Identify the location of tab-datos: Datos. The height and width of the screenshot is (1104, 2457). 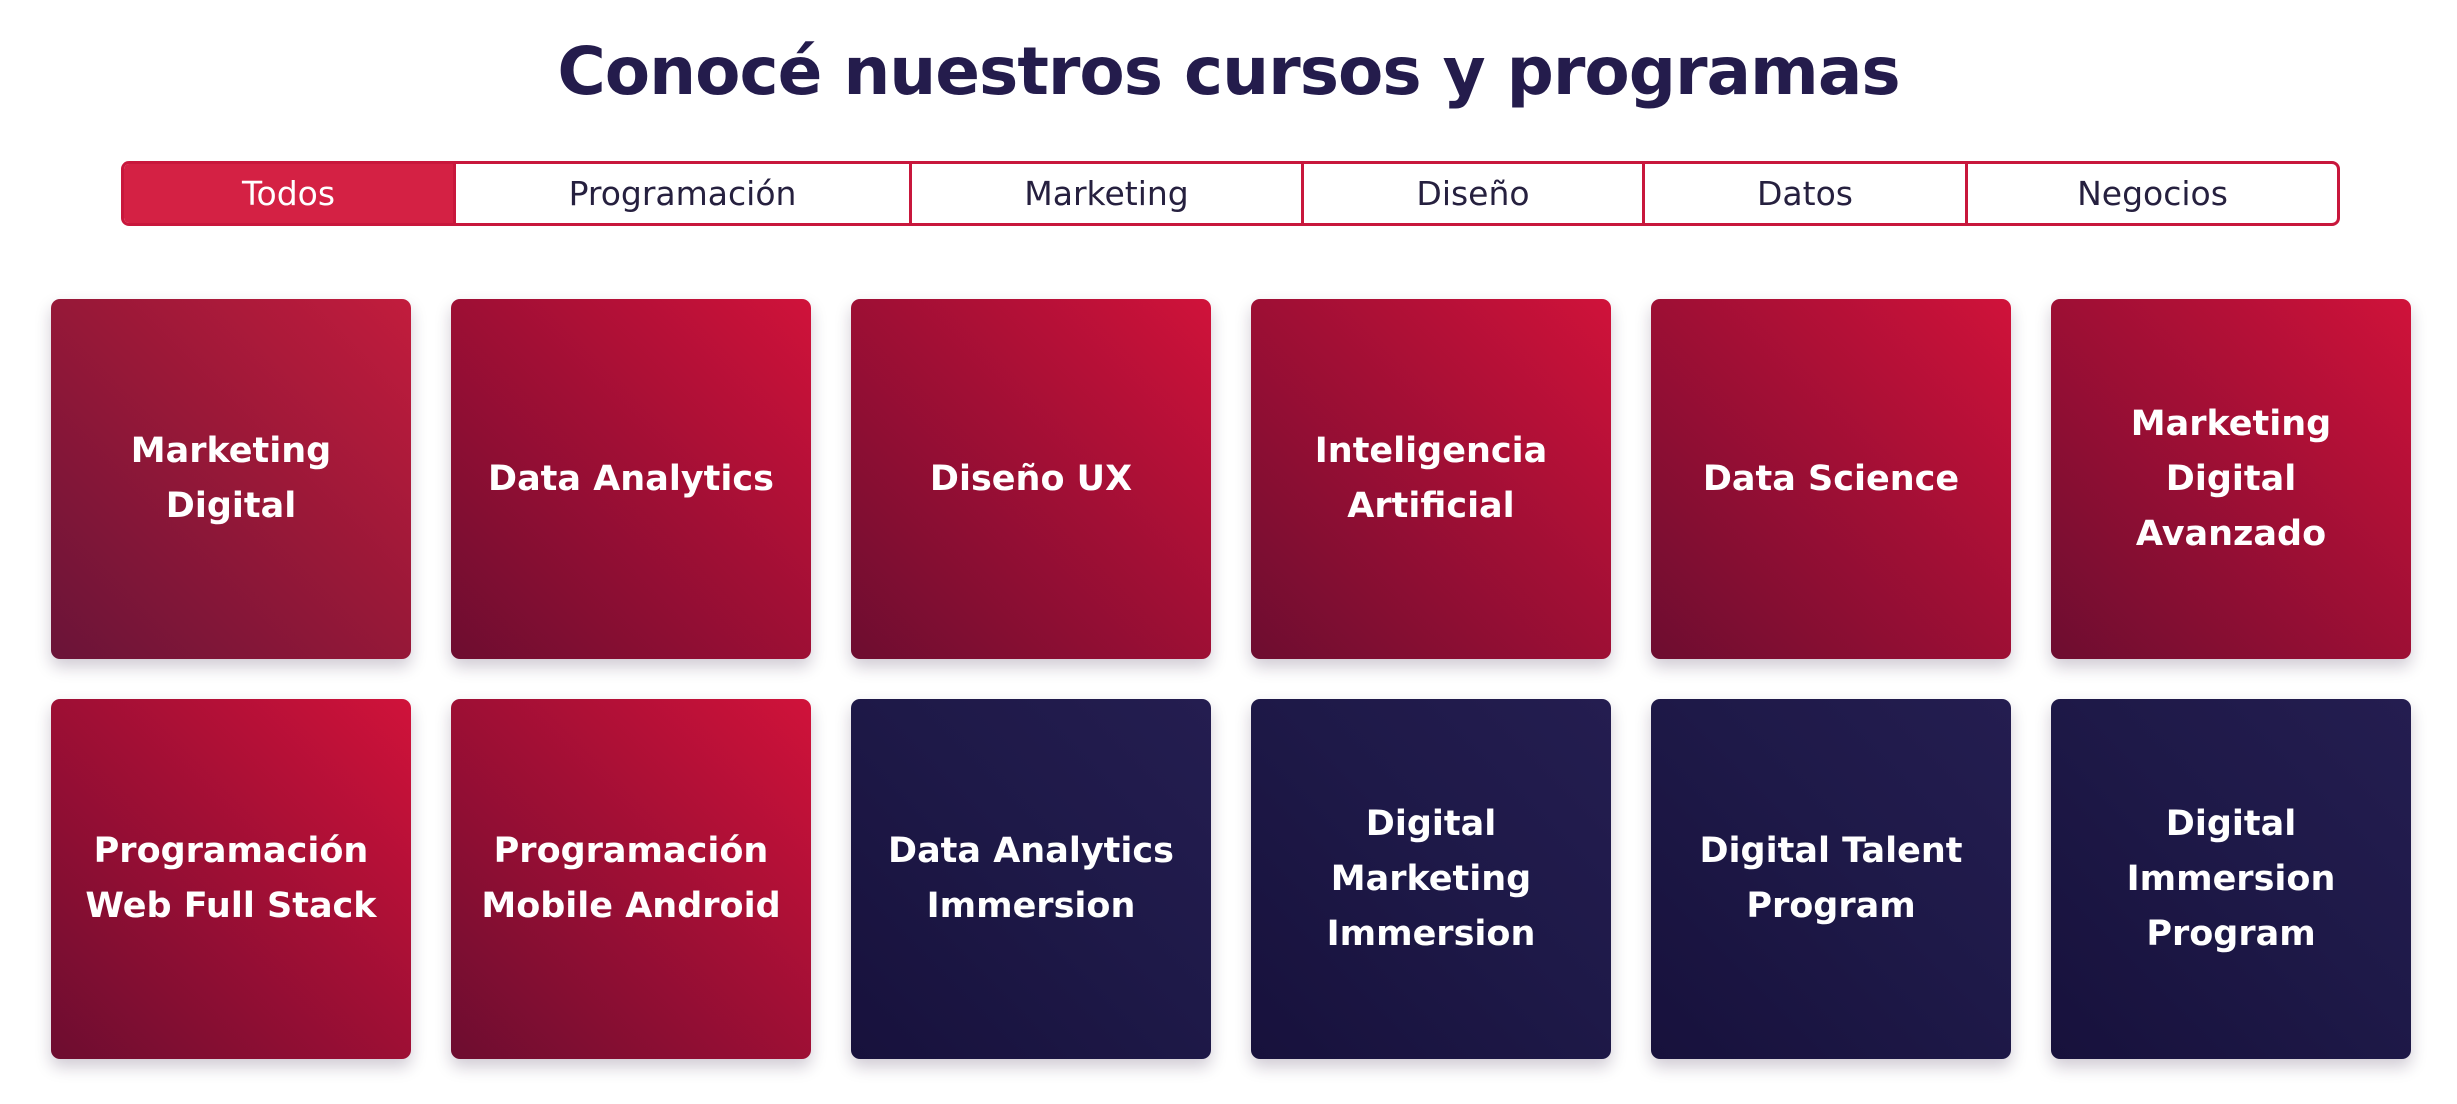
(1803, 193).